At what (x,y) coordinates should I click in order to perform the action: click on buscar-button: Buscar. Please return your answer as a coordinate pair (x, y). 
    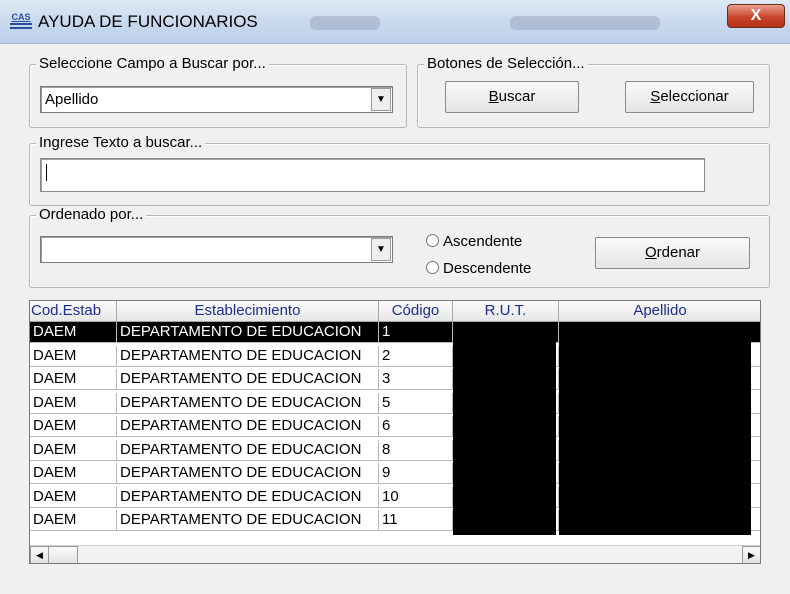
    Looking at the image, I should click on (512, 97).